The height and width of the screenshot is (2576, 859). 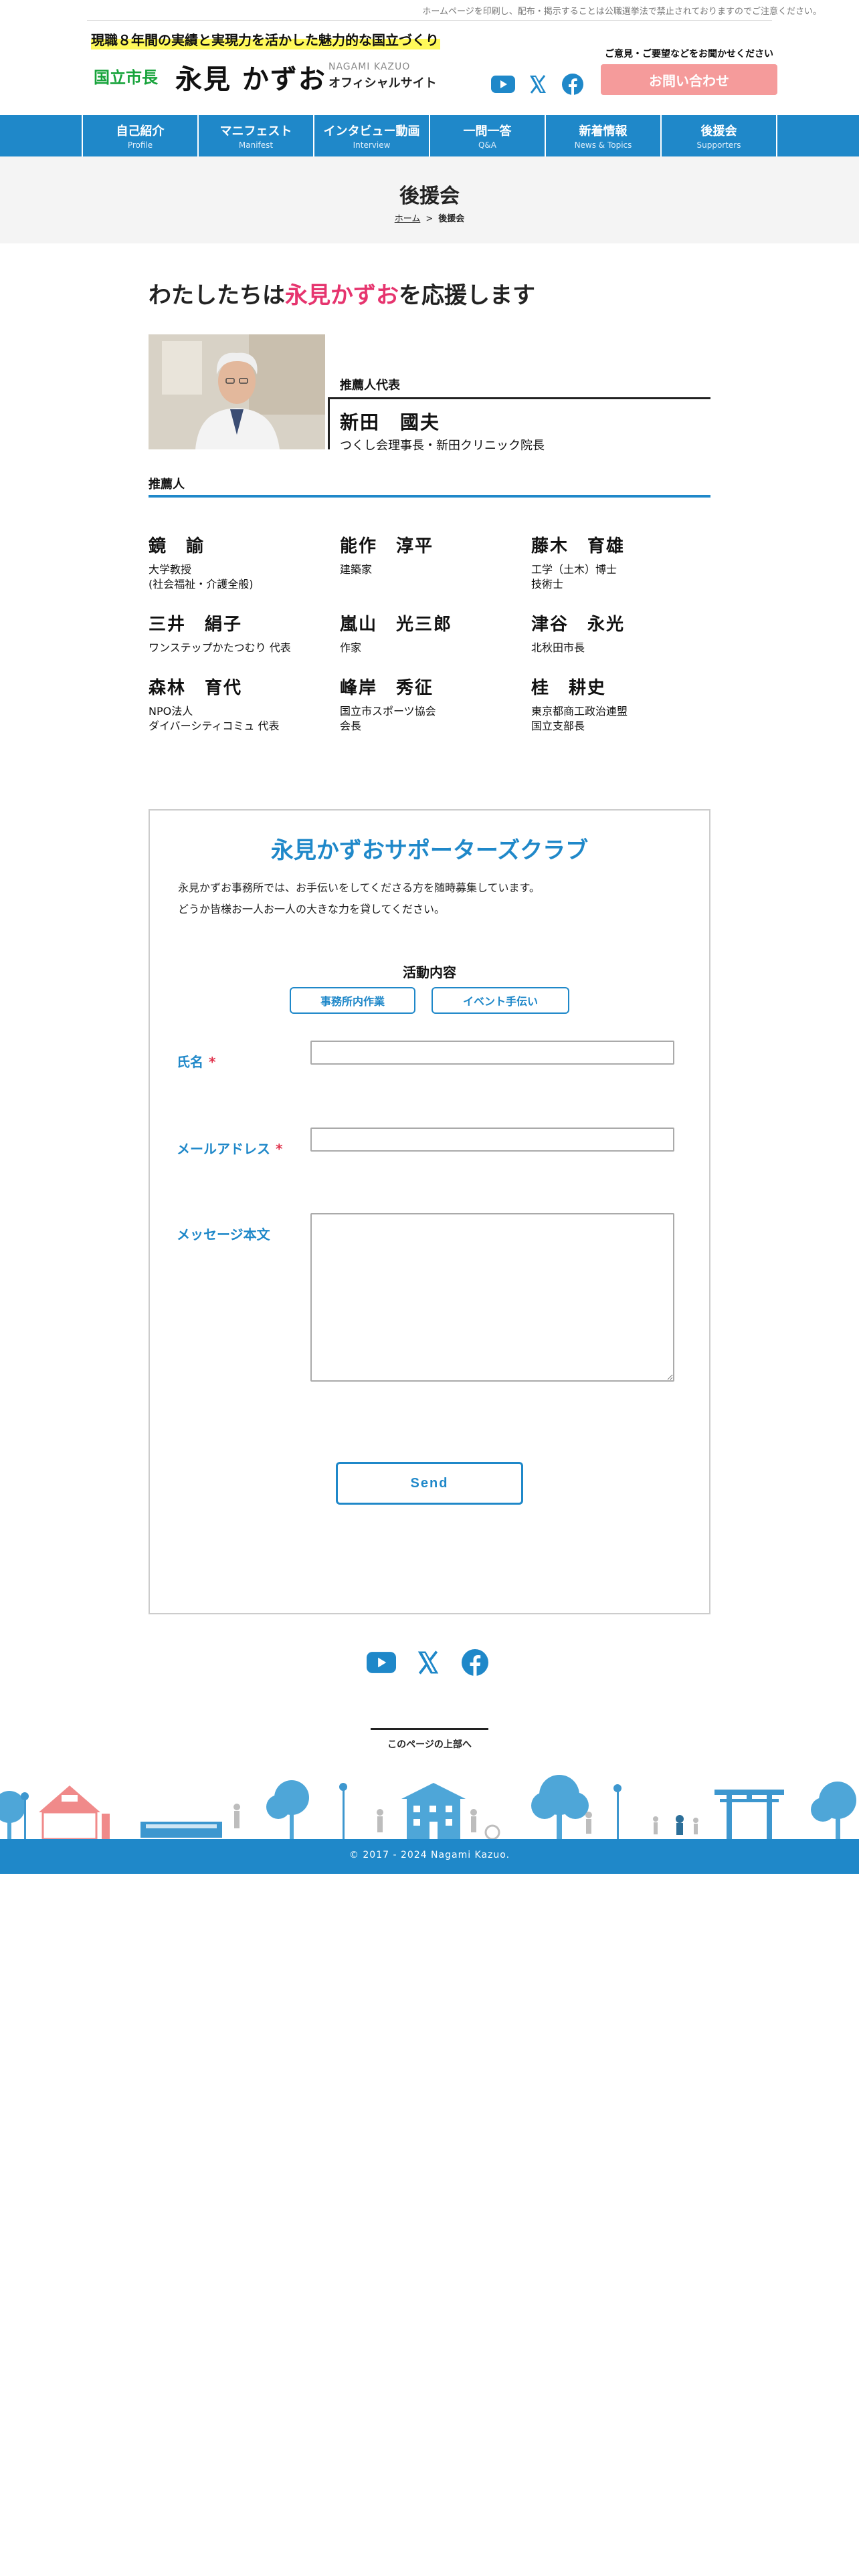 What do you see at coordinates (500, 1000) in the screenshot?
I see `activity-event-help-button: イベント手伝い` at bounding box center [500, 1000].